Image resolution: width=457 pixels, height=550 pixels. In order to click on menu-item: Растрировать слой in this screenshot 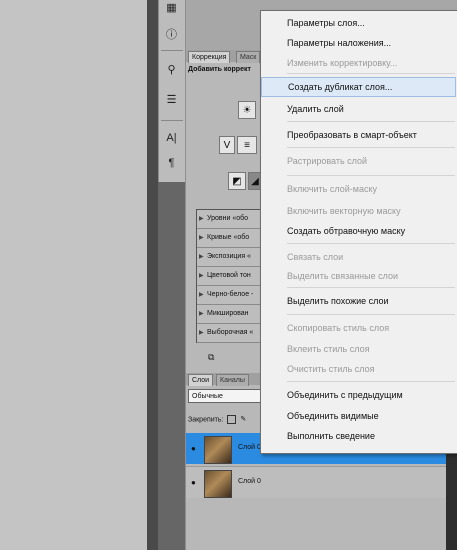, I will do `click(327, 161)`.